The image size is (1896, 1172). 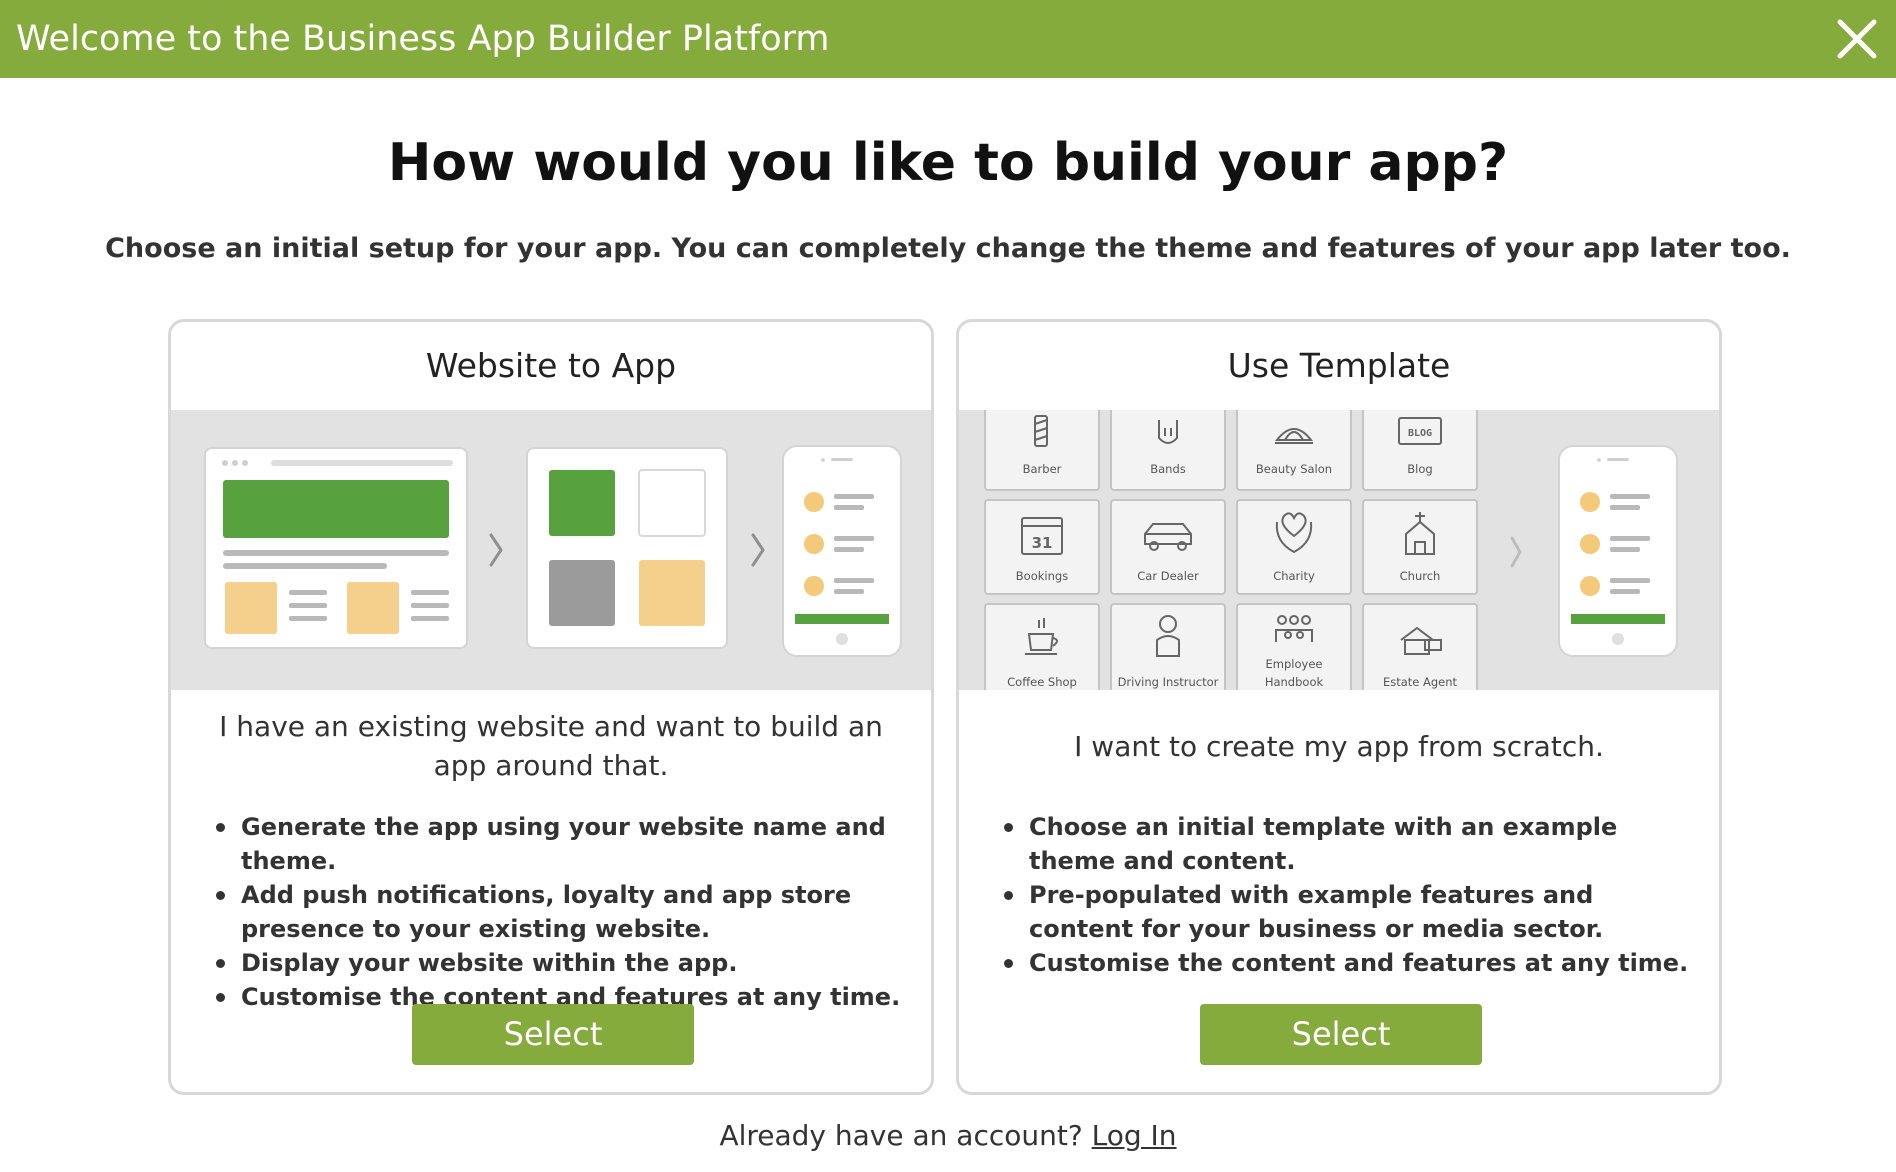 I want to click on template-tile-beauty-salon: Beauty Salon, so click(x=1294, y=445).